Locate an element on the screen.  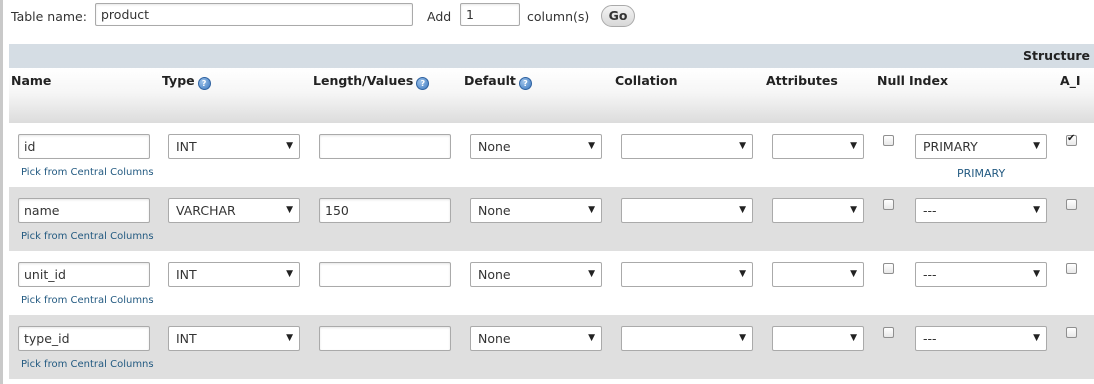
col-header-length-label: Length/Values is located at coordinates (363, 80).